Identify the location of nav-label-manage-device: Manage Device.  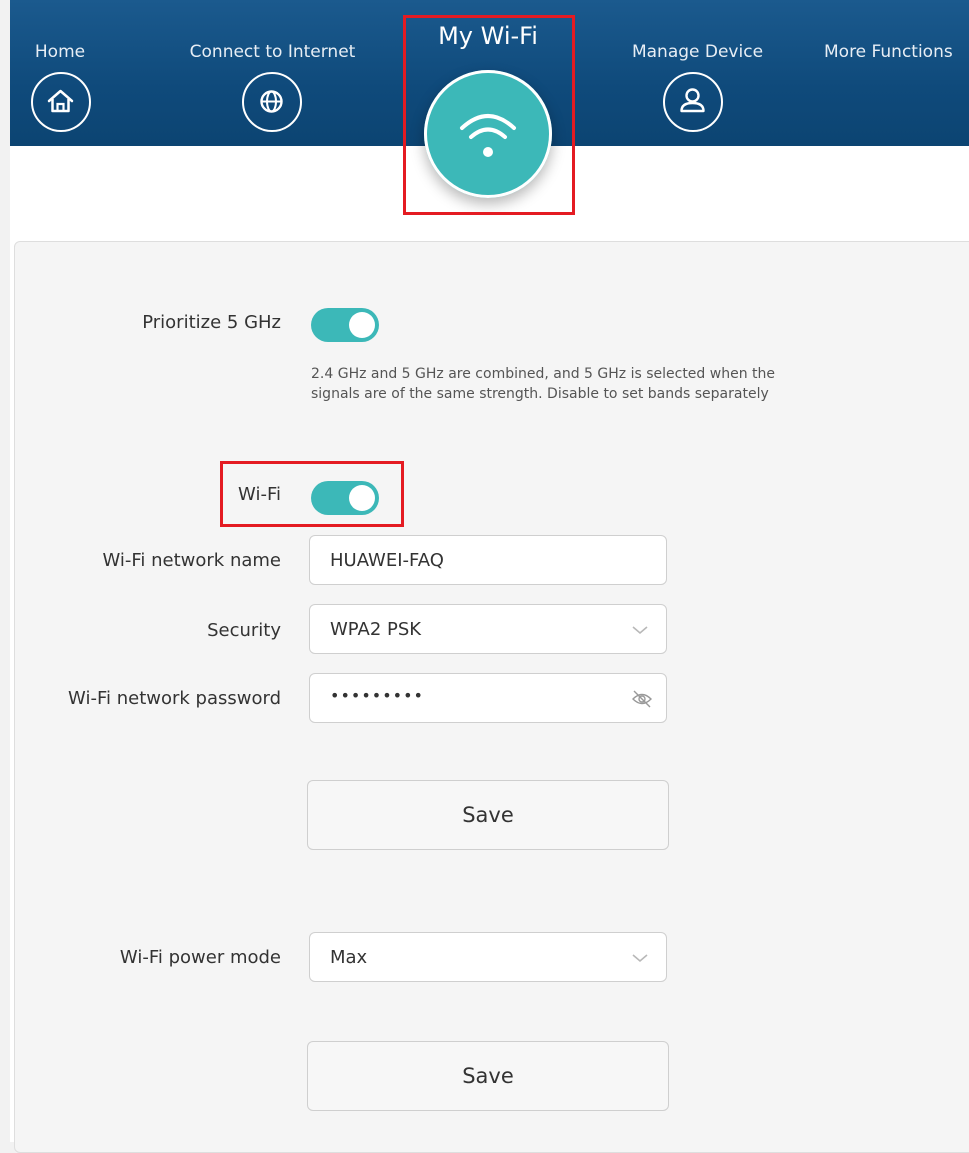
(697, 52).